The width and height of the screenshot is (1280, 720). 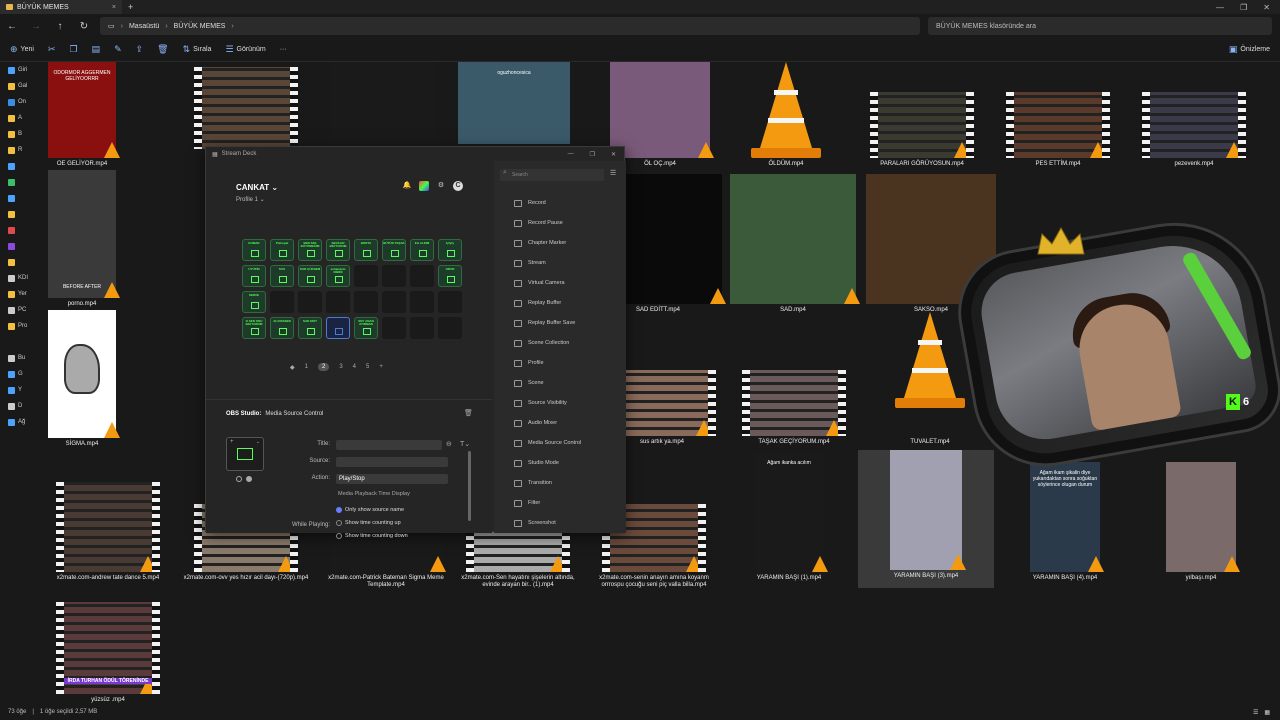 What do you see at coordinates (407, 186) in the screenshot?
I see `bell-icon: 🔔` at bounding box center [407, 186].